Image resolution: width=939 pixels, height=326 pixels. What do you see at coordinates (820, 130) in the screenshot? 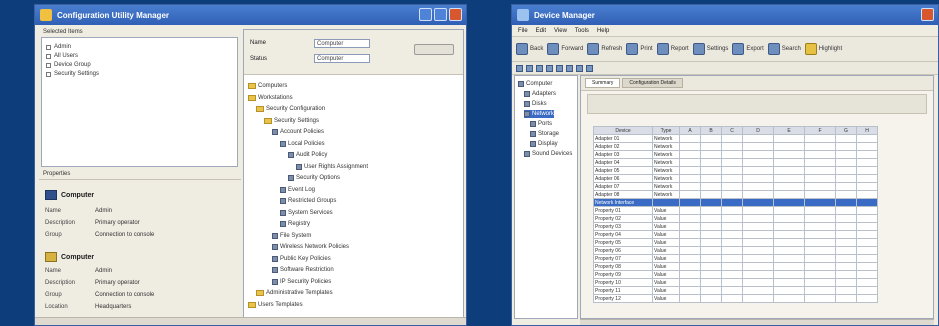
I see `column-header: F` at bounding box center [820, 130].